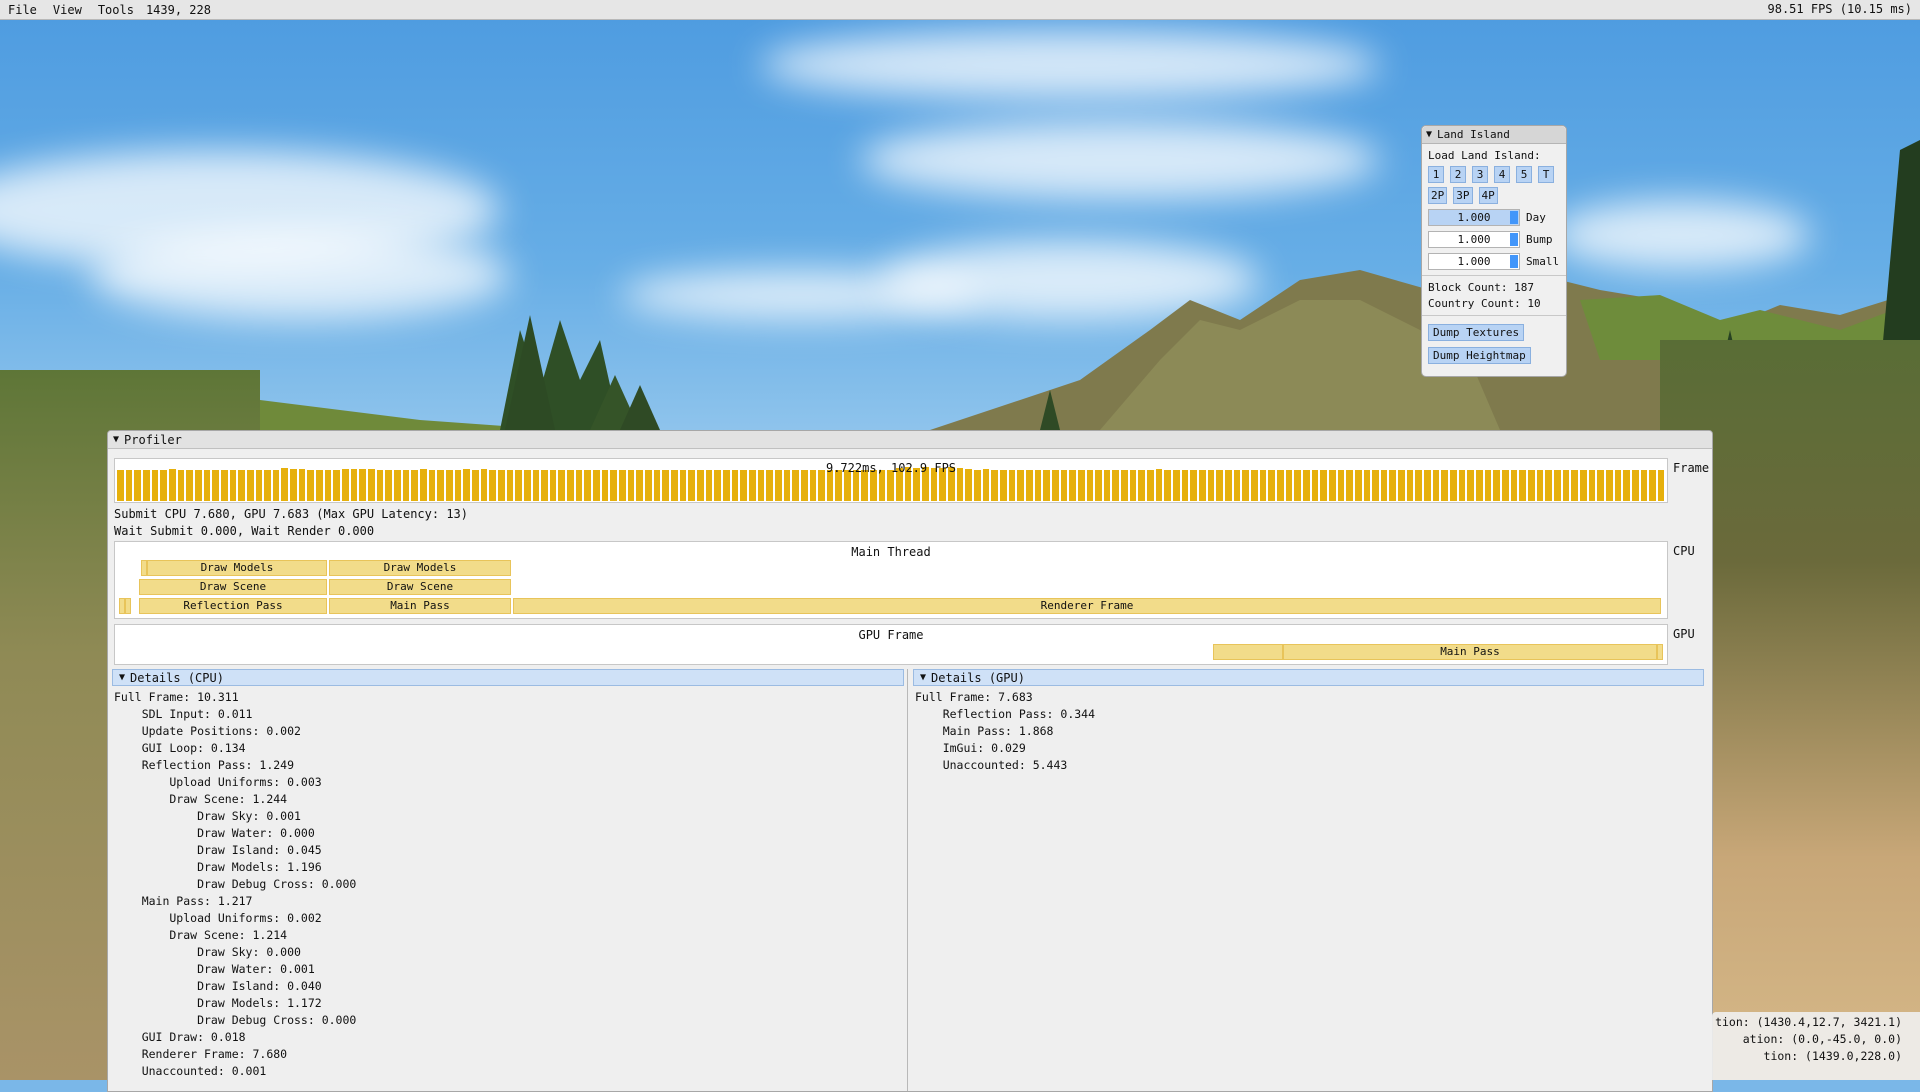 The width and height of the screenshot is (1920, 1092). What do you see at coordinates (233, 606) in the screenshot?
I see `block-reflection-pass: Reflection Pass` at bounding box center [233, 606].